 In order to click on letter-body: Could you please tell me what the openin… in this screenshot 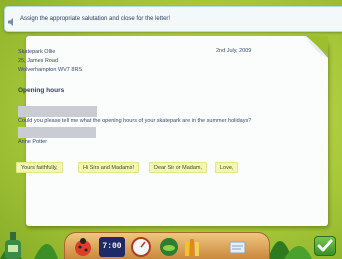, I will do `click(135, 121)`.